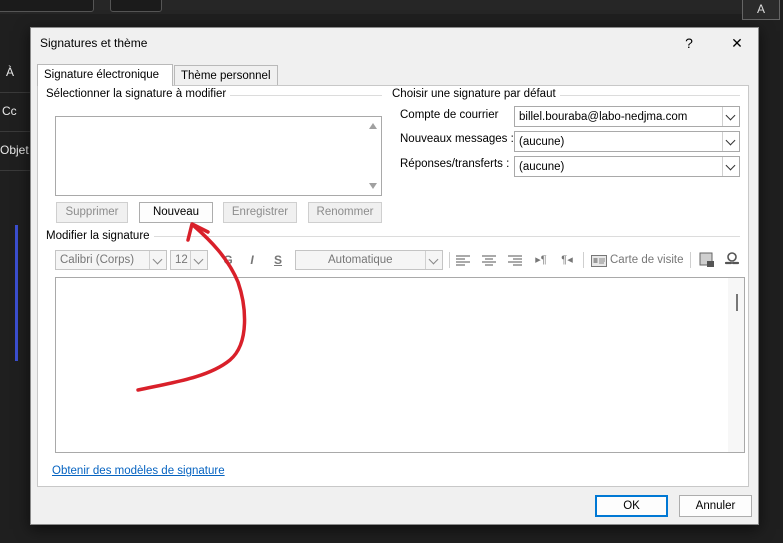 The image size is (783, 543). I want to click on delete-button: Supprimer, so click(92, 212).